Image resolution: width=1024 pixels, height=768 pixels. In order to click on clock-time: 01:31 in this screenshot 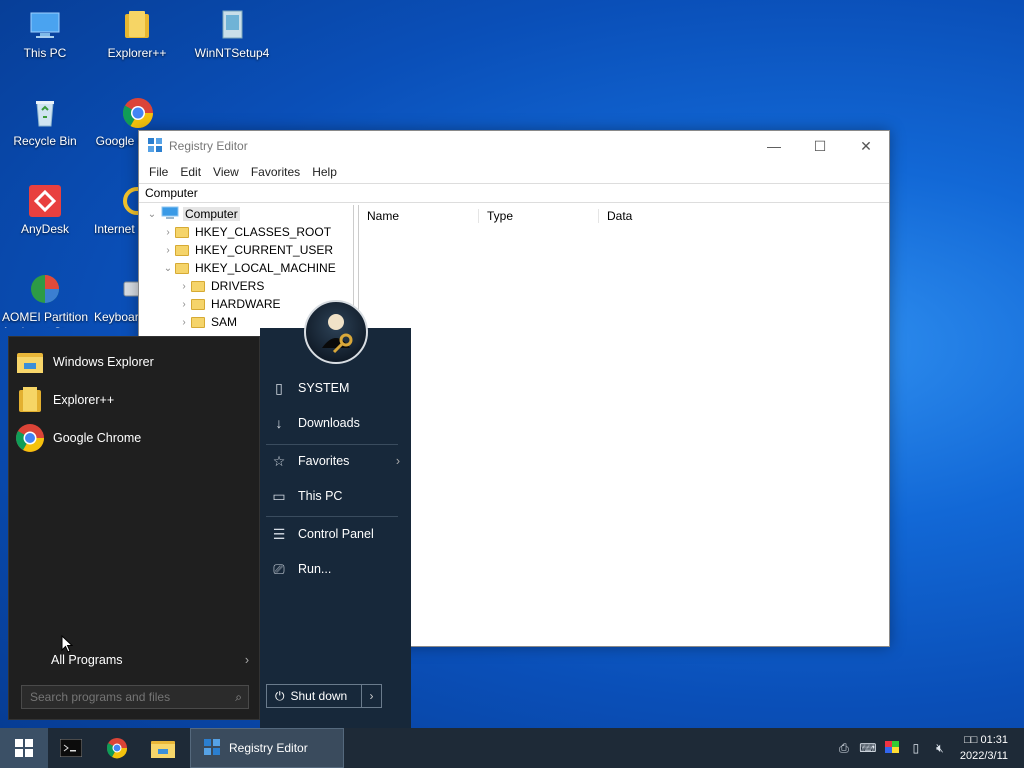, I will do `click(994, 740)`.